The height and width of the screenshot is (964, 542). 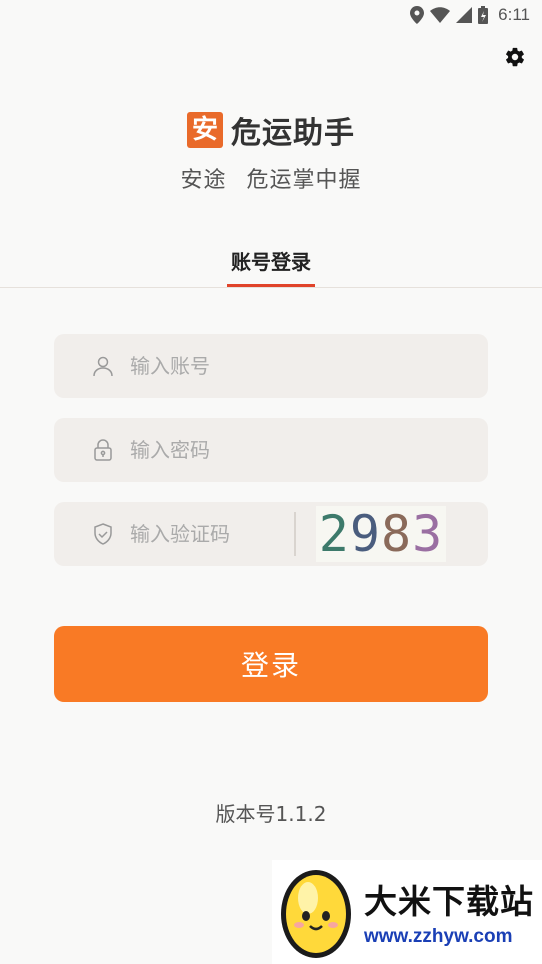 I want to click on wifi-icon, so click(x=440, y=15).